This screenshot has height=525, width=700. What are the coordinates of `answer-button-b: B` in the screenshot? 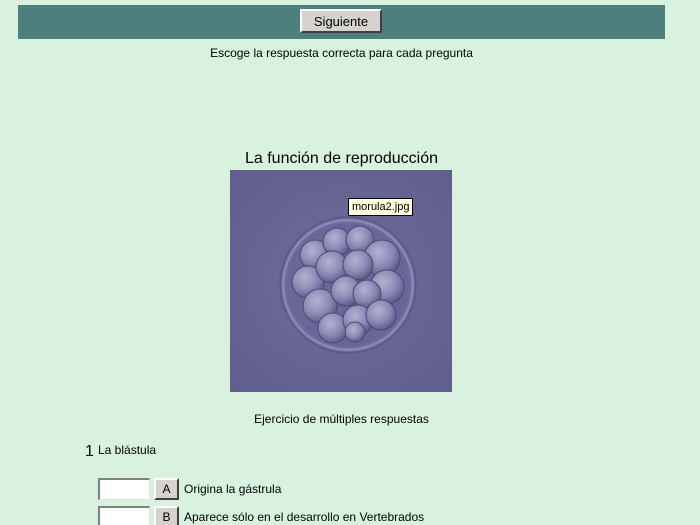 It's located at (166, 515).